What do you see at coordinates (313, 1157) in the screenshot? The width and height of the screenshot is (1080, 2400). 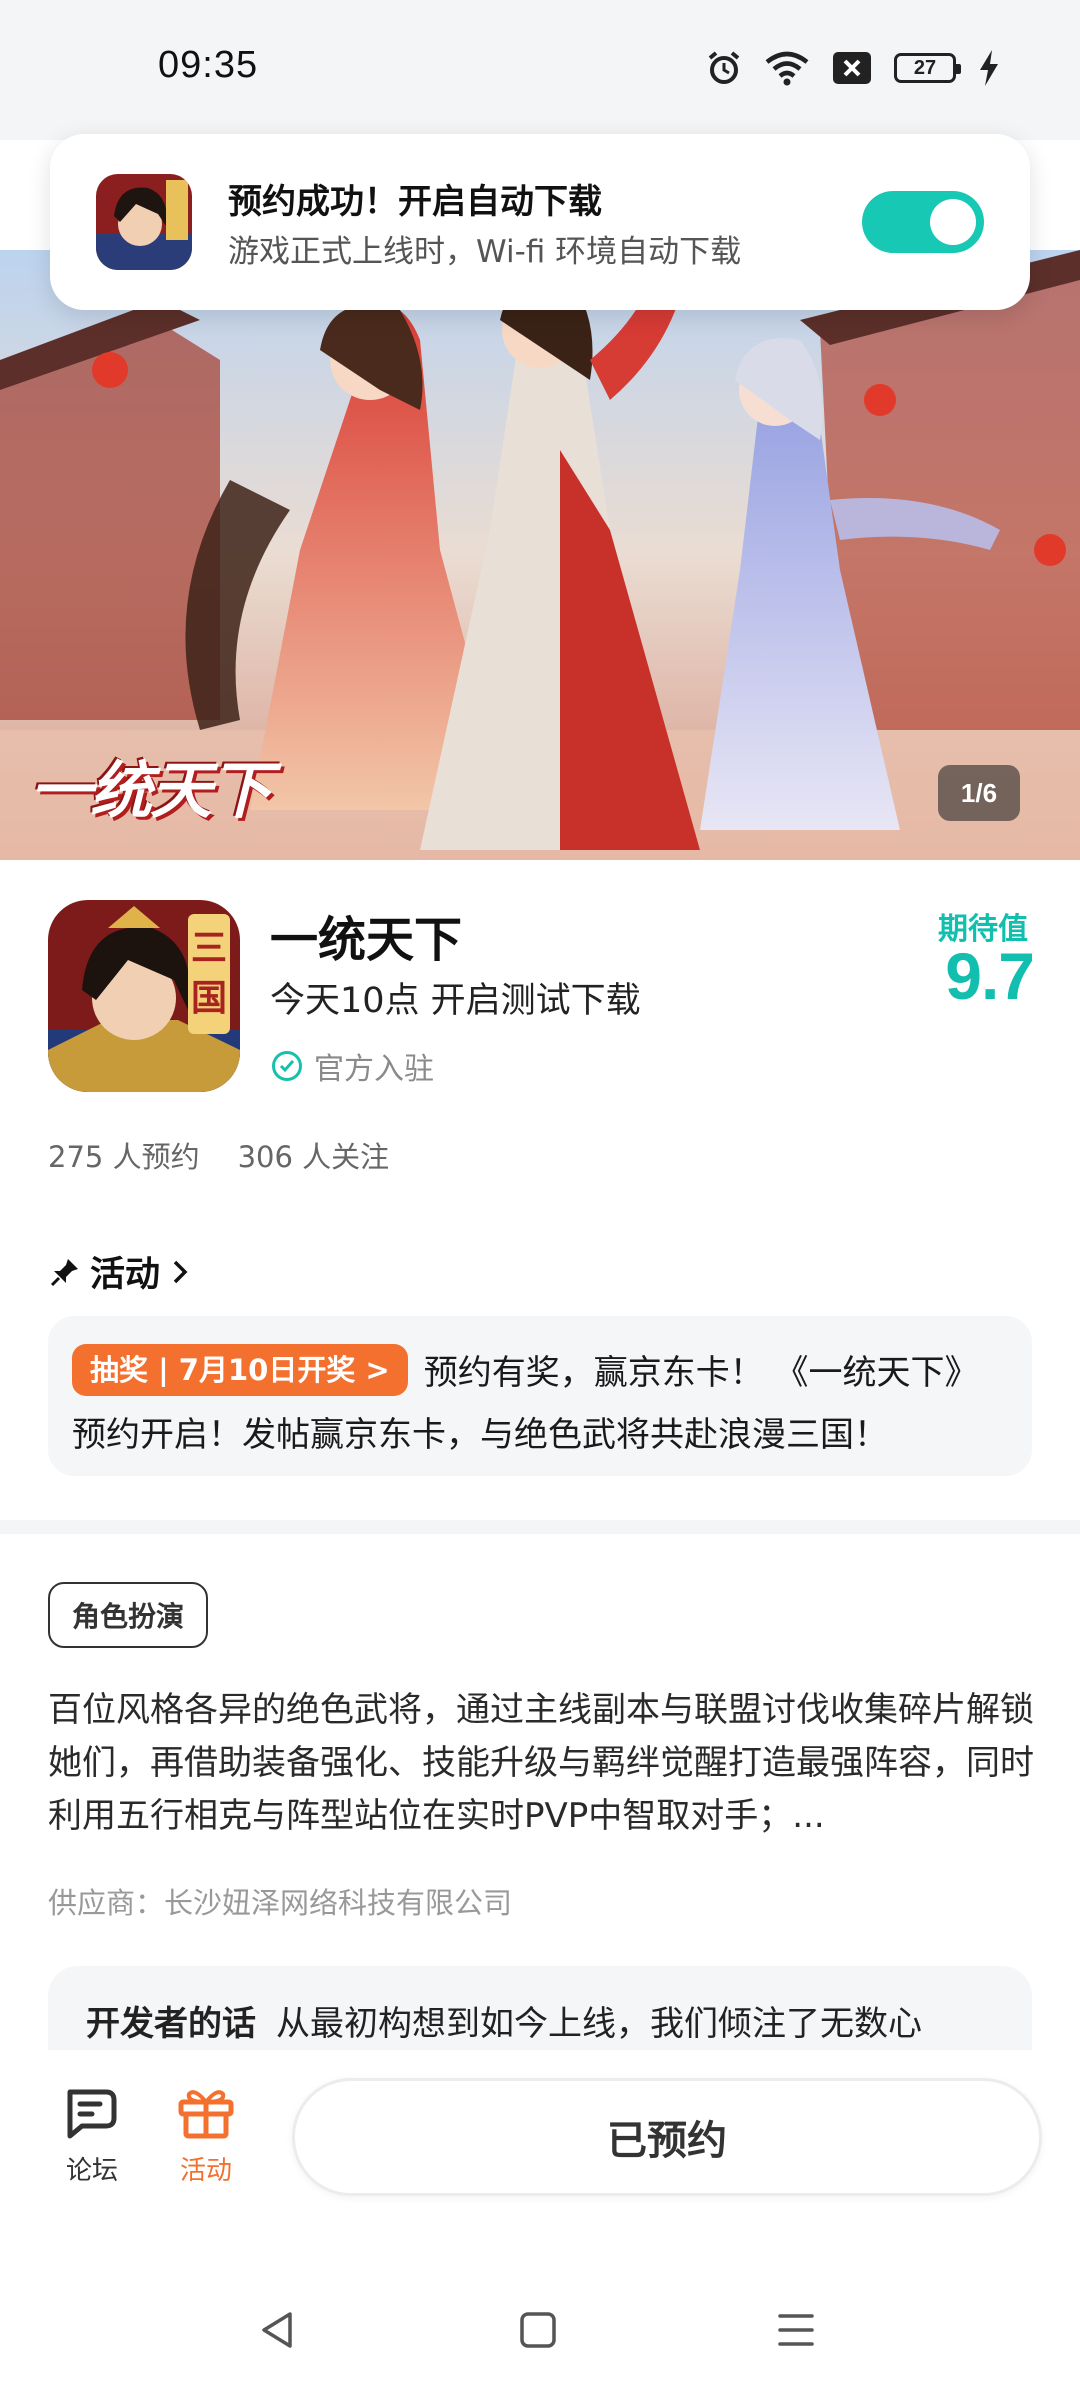 I see `follower-count: 306 人关注` at bounding box center [313, 1157].